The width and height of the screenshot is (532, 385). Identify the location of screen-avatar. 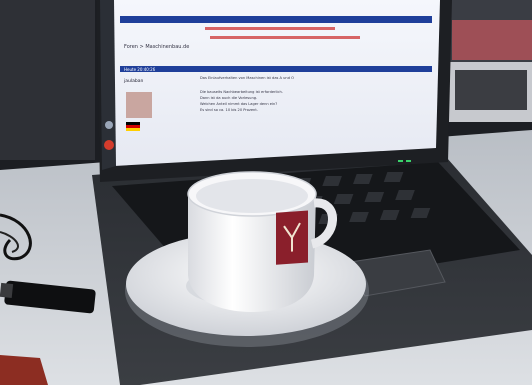
(139, 105).